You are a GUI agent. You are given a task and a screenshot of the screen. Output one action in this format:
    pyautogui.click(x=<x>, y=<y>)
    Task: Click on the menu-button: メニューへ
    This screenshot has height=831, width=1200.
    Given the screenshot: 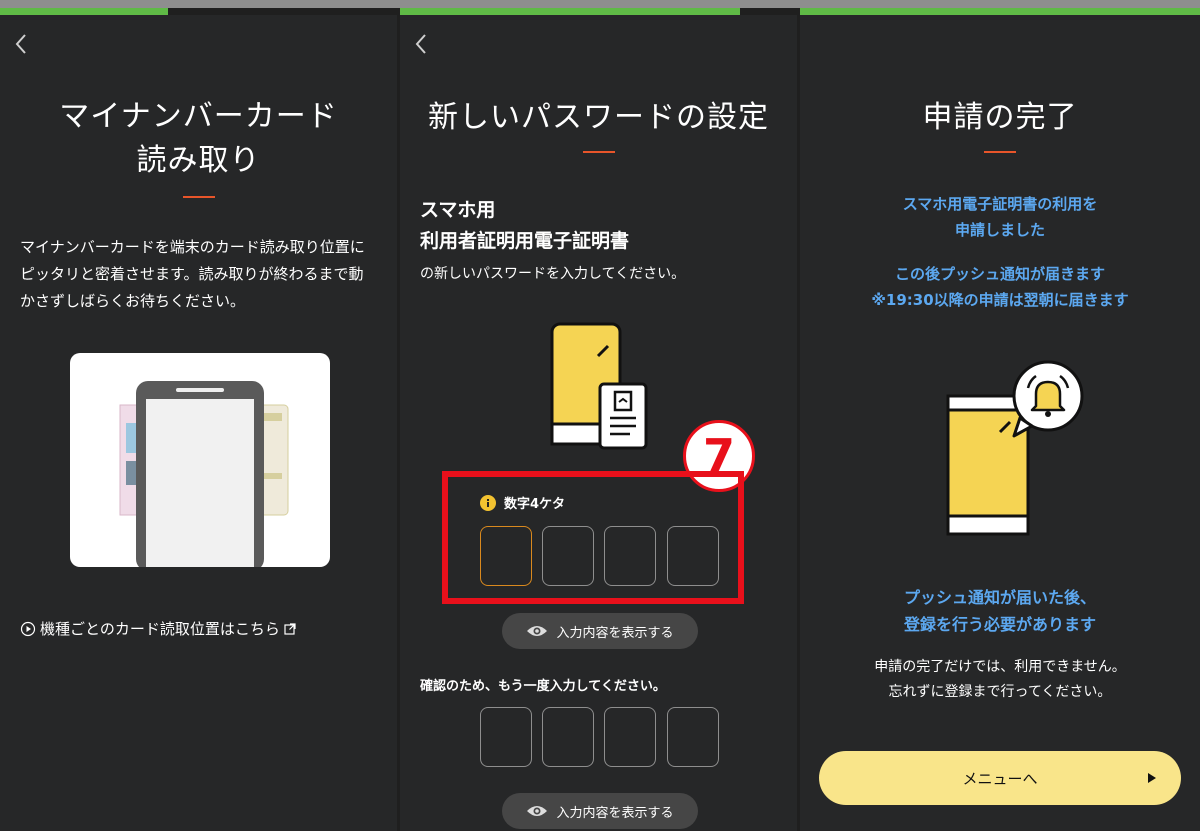 What is the action you would take?
    pyautogui.click(x=1000, y=778)
    